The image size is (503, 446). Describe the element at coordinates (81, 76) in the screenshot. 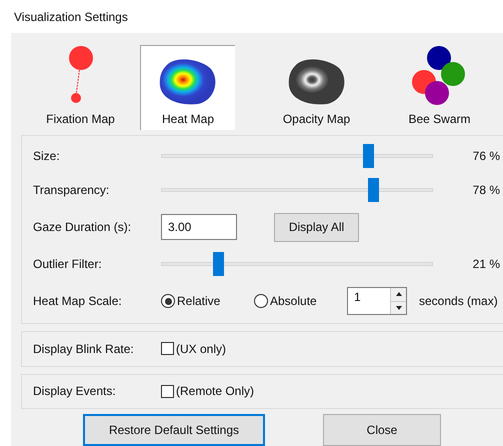

I see `fixation-icon` at that location.